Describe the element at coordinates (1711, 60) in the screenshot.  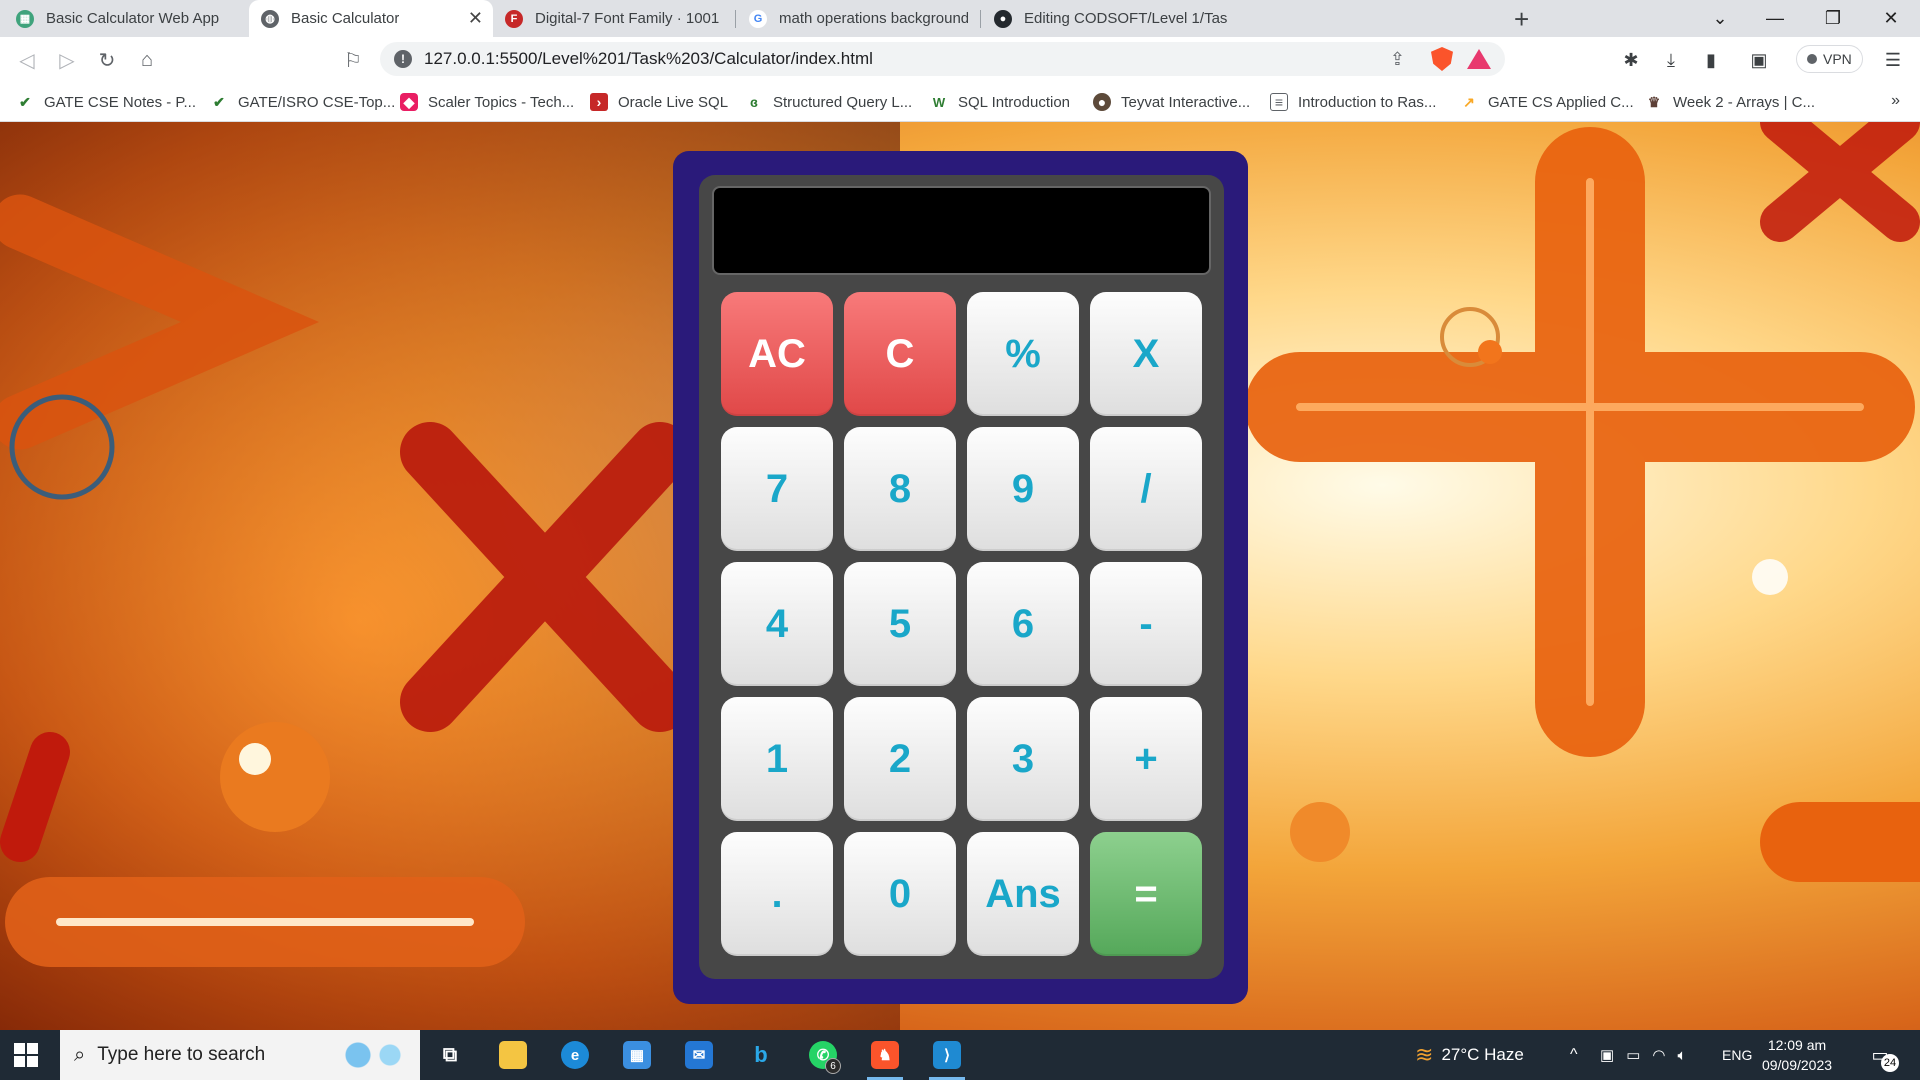
I see `sidebar-icon: ▮` at that location.